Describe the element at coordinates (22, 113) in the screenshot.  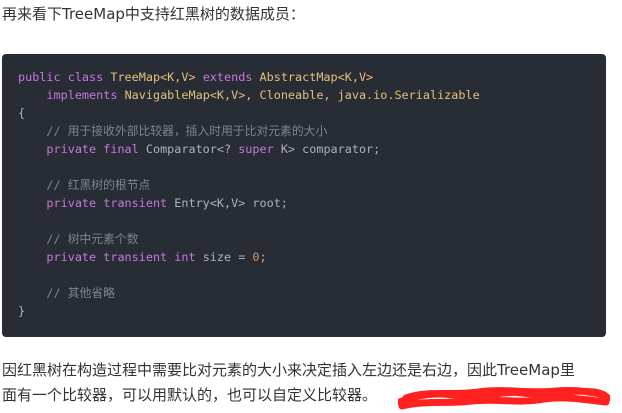
I see `code-token: {` at that location.